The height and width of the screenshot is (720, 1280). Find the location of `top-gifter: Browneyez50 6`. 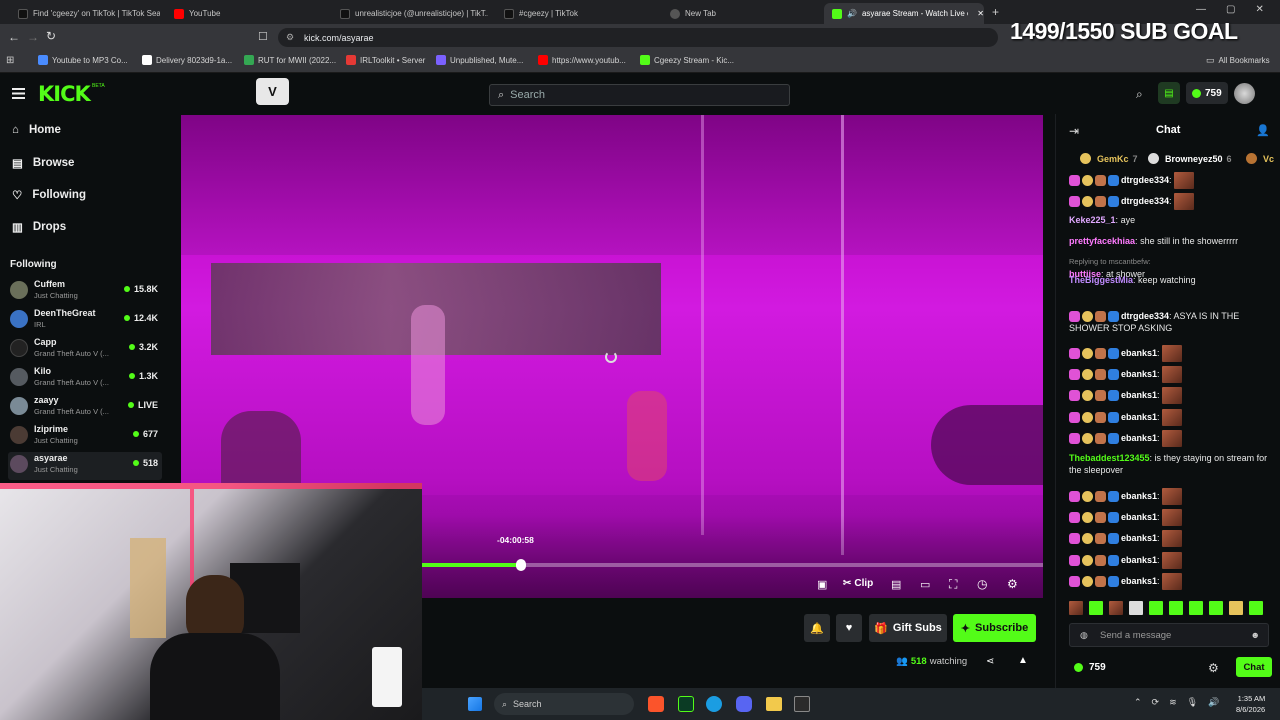

top-gifter: Browneyez50 6 is located at coordinates (1190, 158).